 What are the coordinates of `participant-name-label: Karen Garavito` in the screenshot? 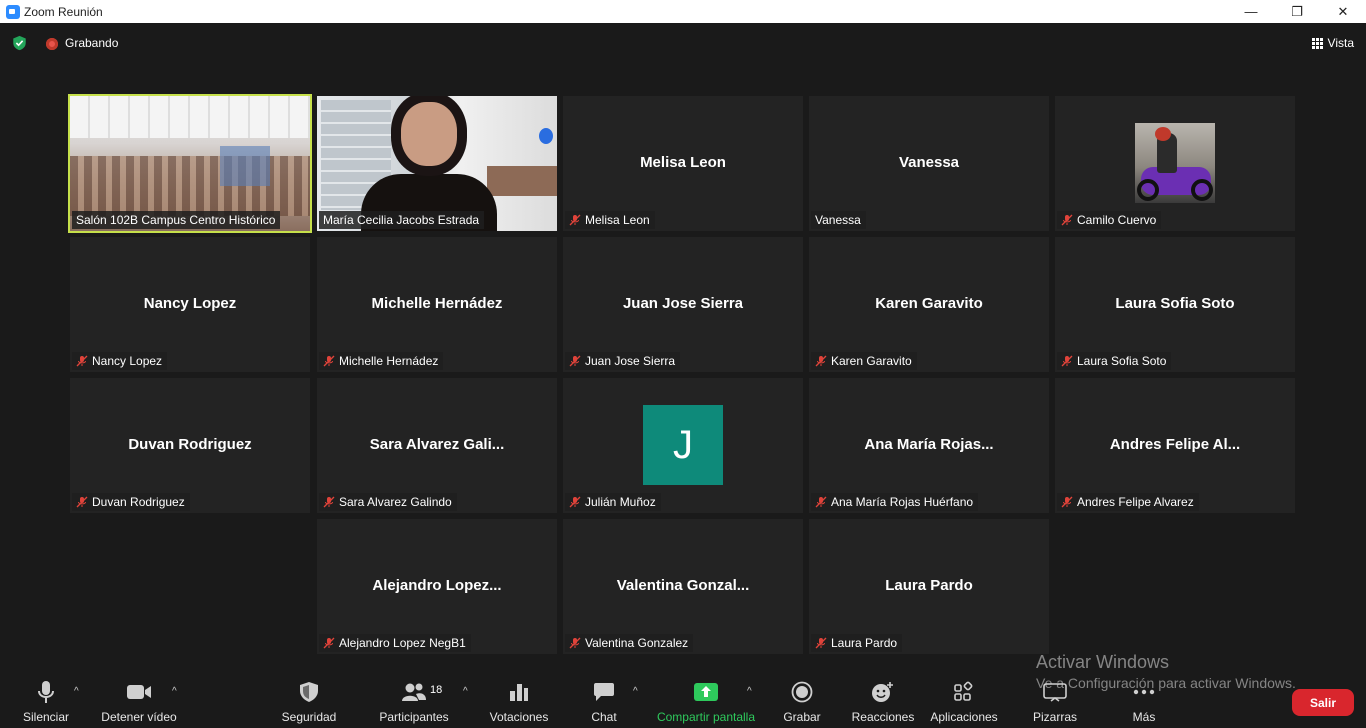 It's located at (864, 361).